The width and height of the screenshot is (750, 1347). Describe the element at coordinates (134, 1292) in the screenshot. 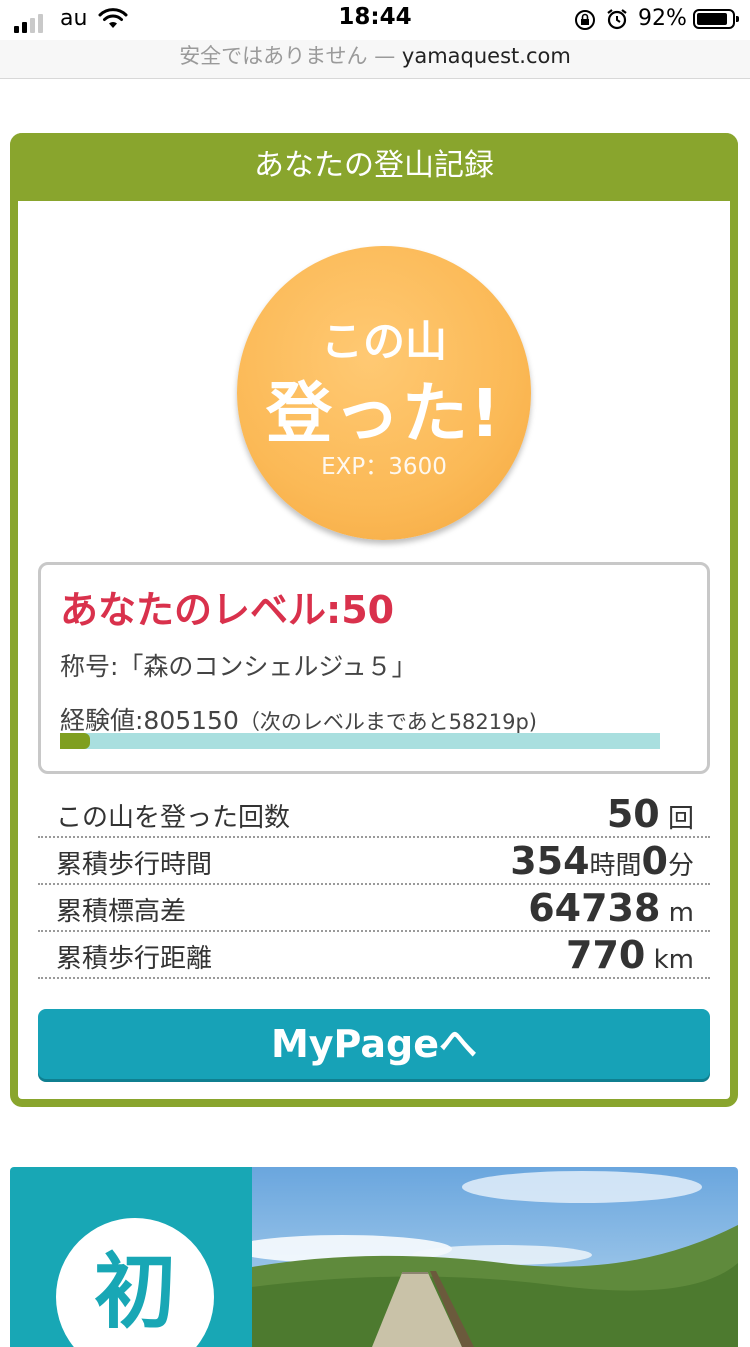

I see `banner-char: 初` at that location.